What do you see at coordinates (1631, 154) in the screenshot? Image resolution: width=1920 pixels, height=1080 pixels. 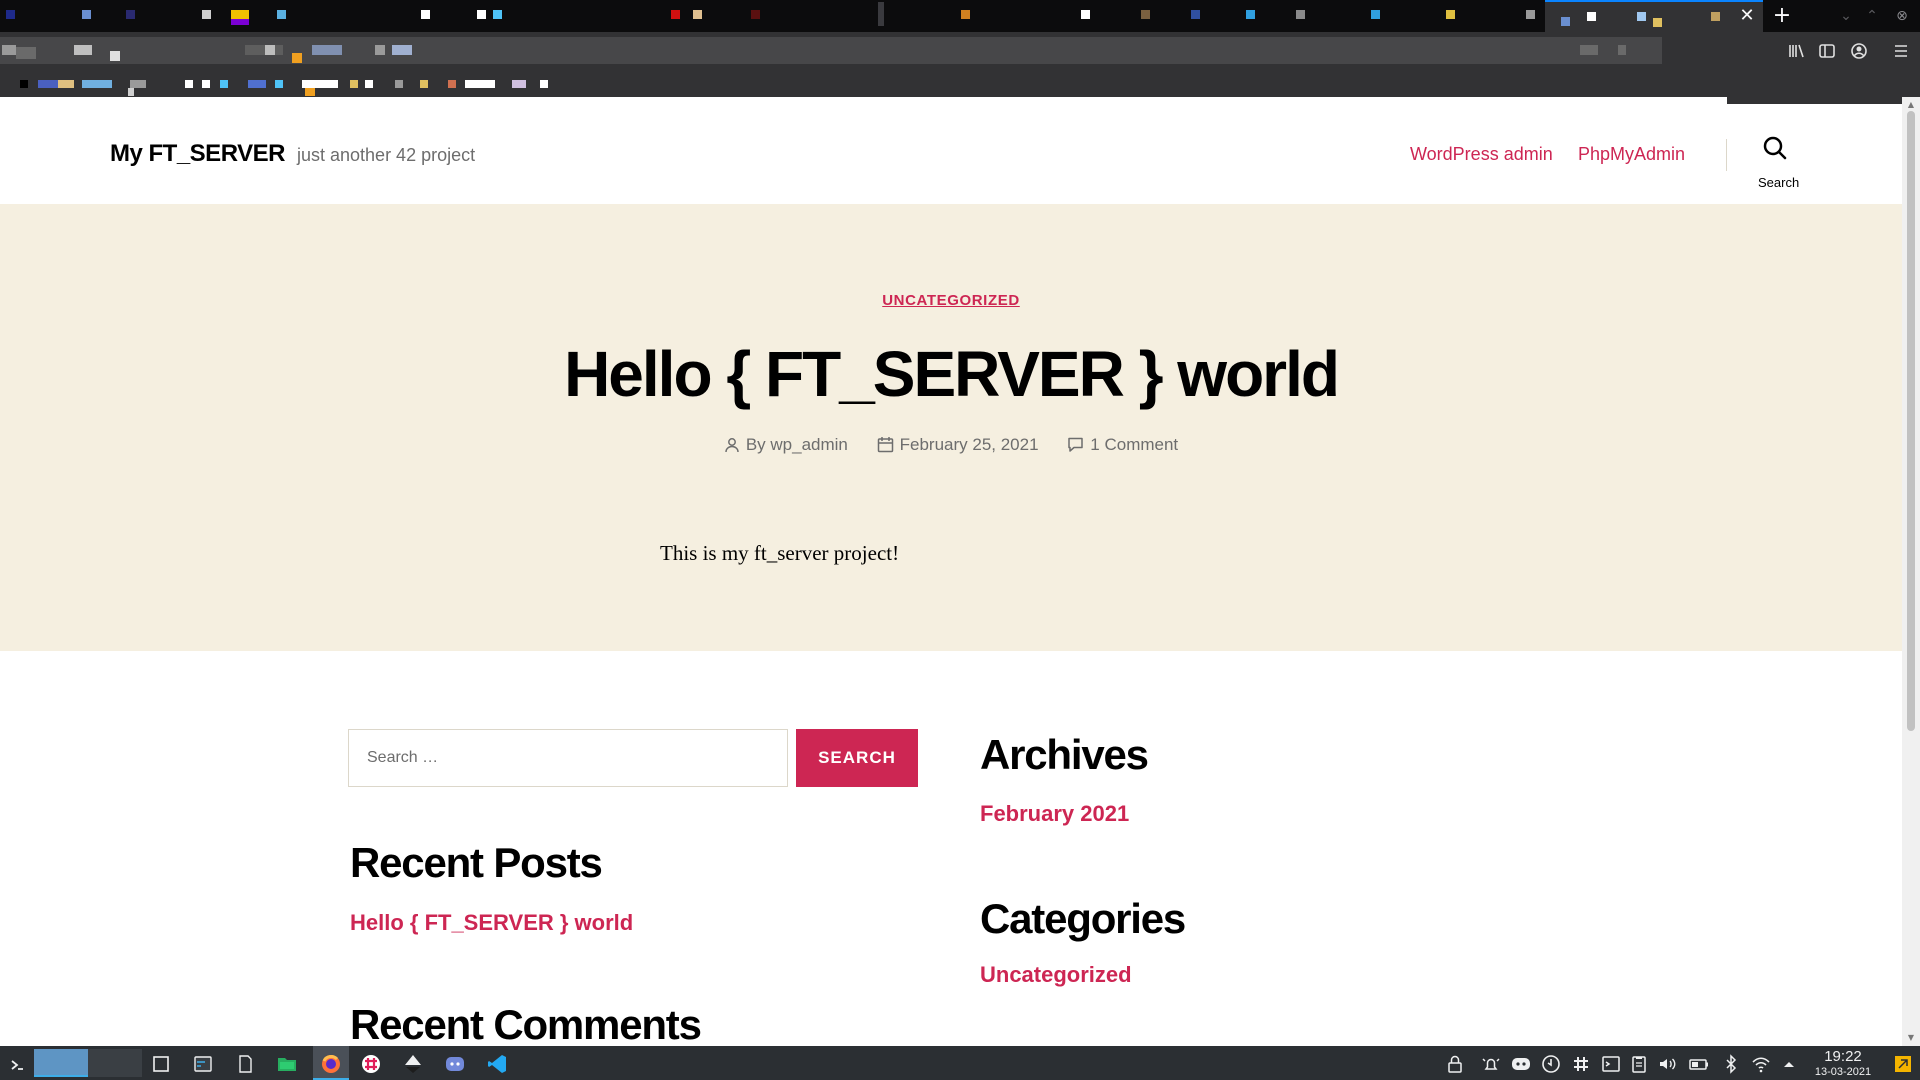 I see `nav-link-phpmyadmin: PhpMyAdmin` at bounding box center [1631, 154].